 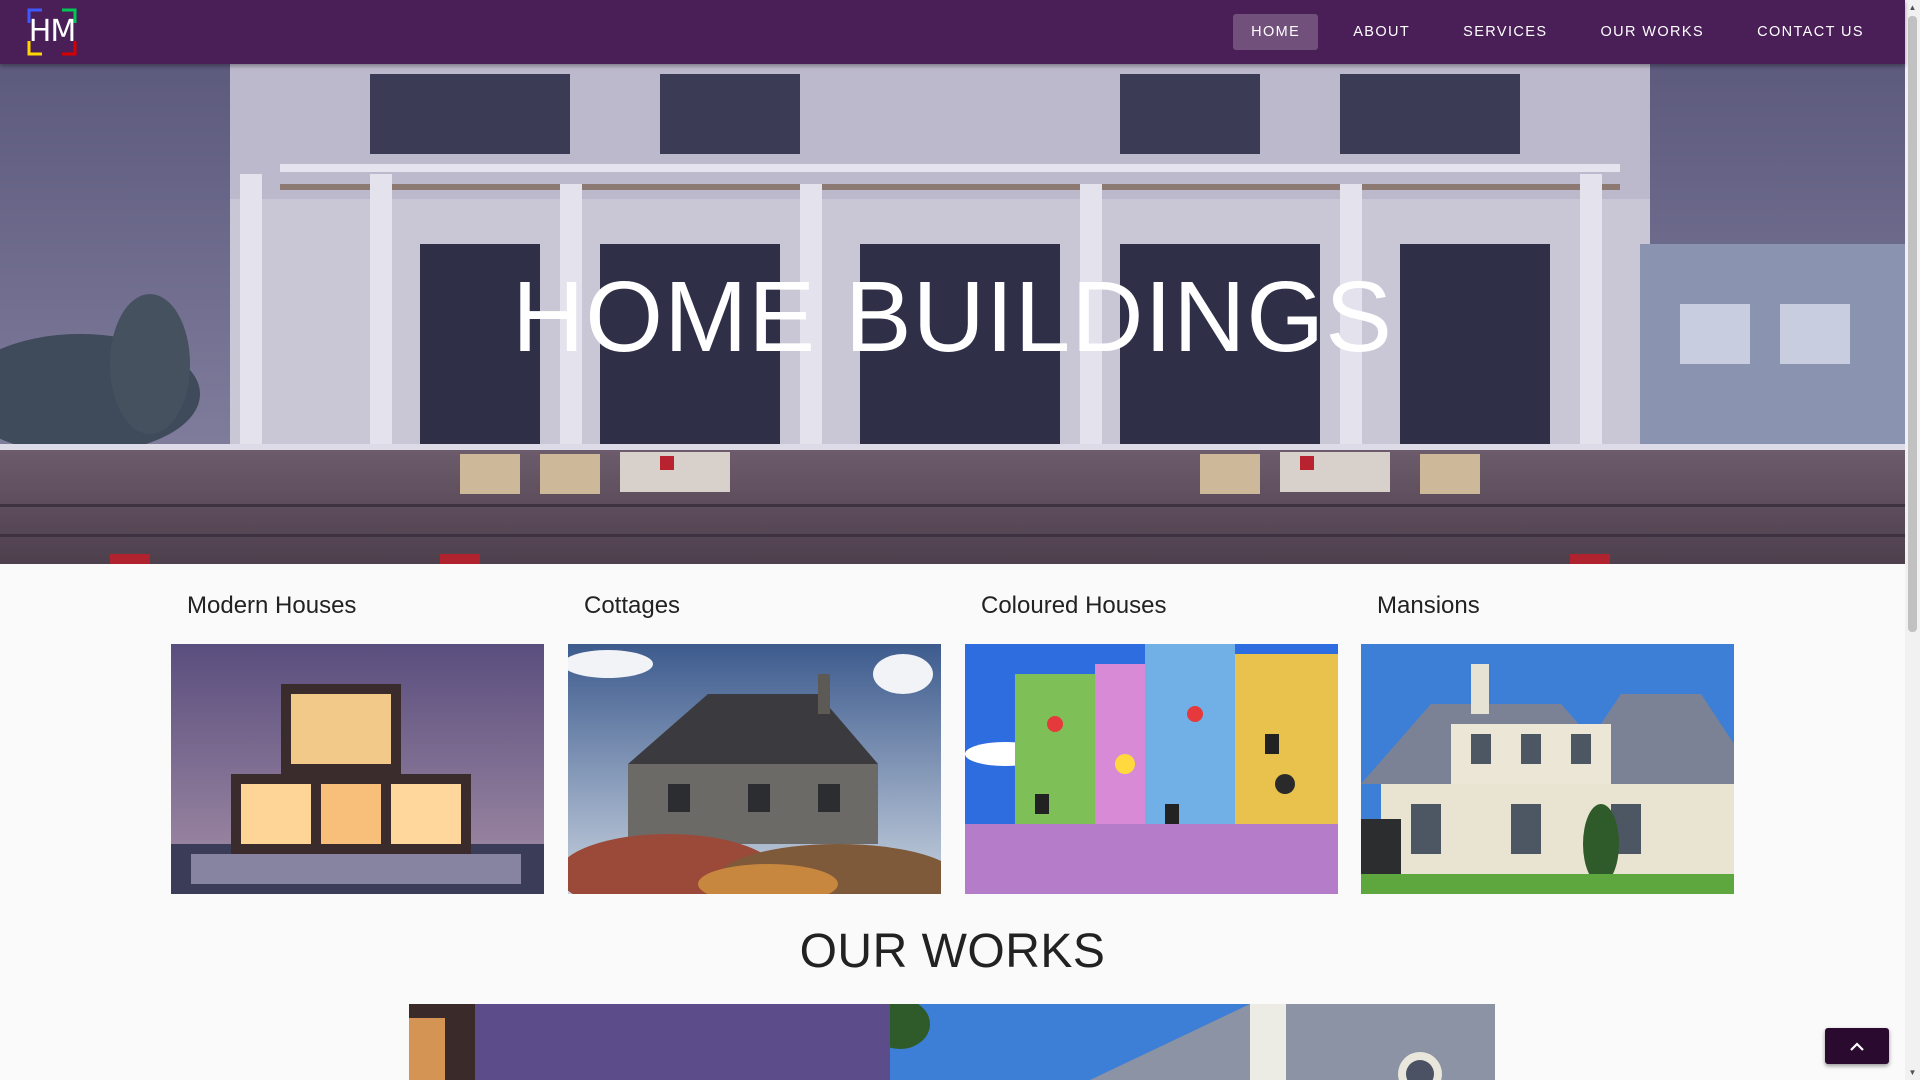 I want to click on main-nav: HOME ABOUT SERVICES OUR WORKS CONTACT US, so click(x=1549, y=32).